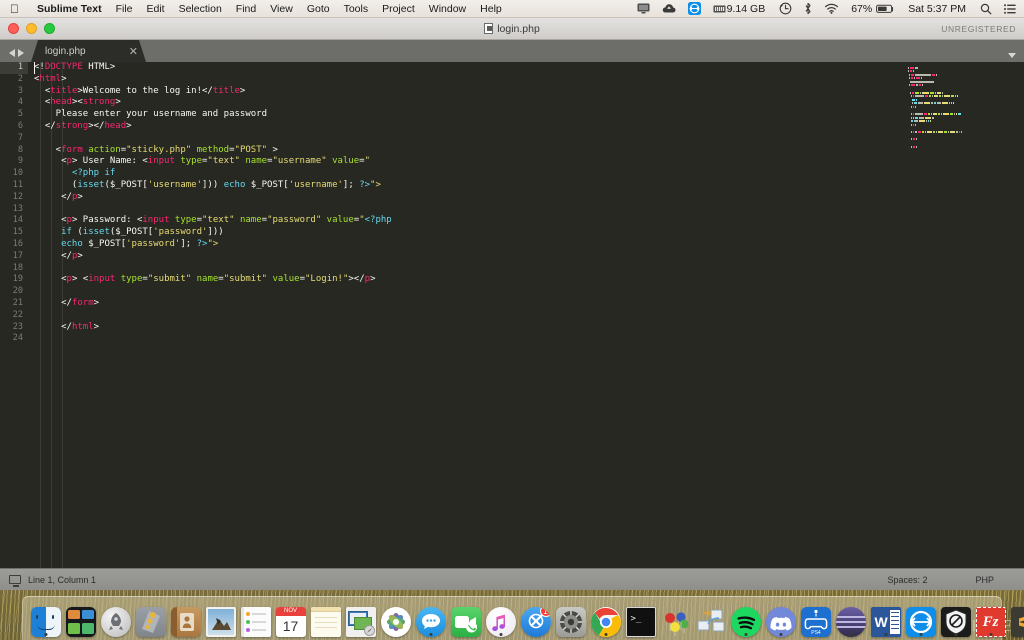 The image size is (1024, 640). Describe the element at coordinates (69, 9) in the screenshot. I see `menu-item-sublime-text: Sublime Text` at that location.